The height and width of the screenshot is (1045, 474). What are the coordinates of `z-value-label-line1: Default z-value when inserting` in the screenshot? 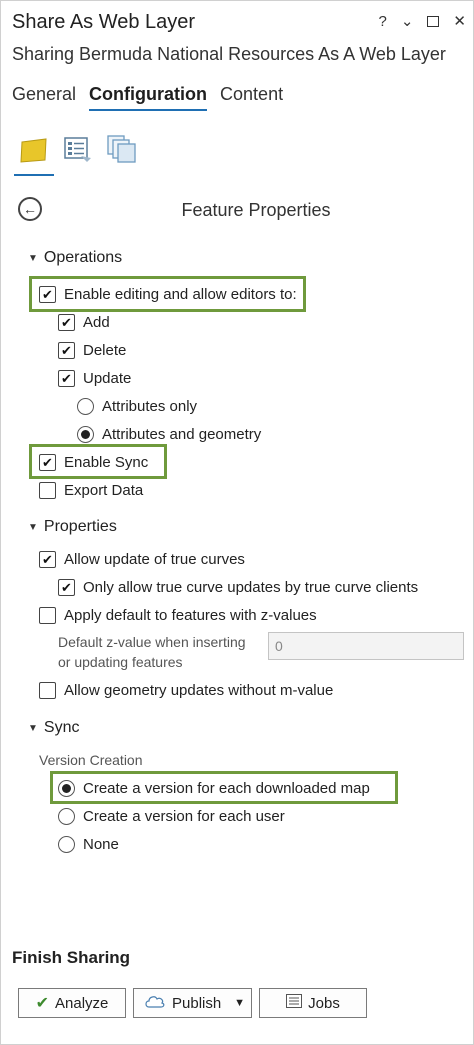 It's located at (152, 642).